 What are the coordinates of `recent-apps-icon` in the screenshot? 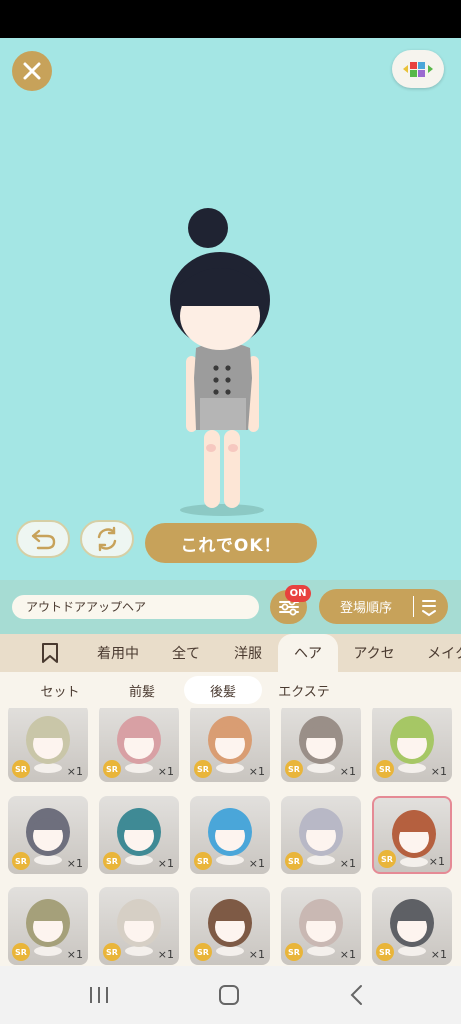 It's located at (99, 995).